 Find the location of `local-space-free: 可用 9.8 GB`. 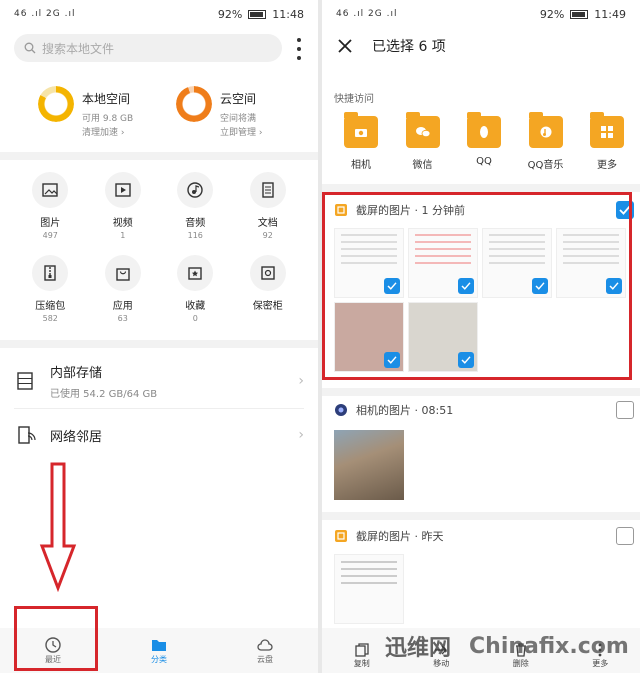

local-space-free: 可用 9.8 GB is located at coordinates (108, 119).